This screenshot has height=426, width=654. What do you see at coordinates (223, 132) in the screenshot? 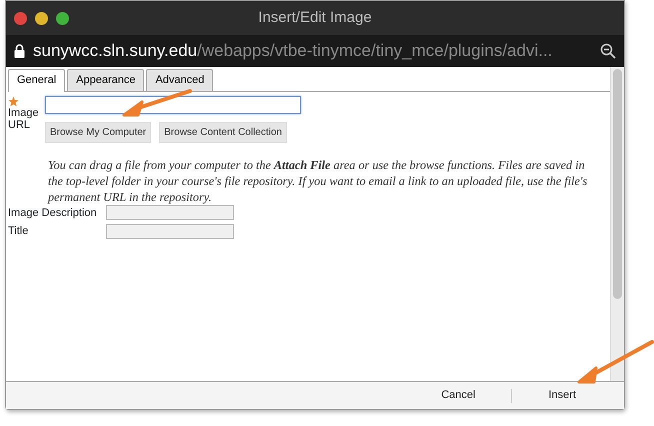
I see `browse-button: Browse Content Collection` at bounding box center [223, 132].